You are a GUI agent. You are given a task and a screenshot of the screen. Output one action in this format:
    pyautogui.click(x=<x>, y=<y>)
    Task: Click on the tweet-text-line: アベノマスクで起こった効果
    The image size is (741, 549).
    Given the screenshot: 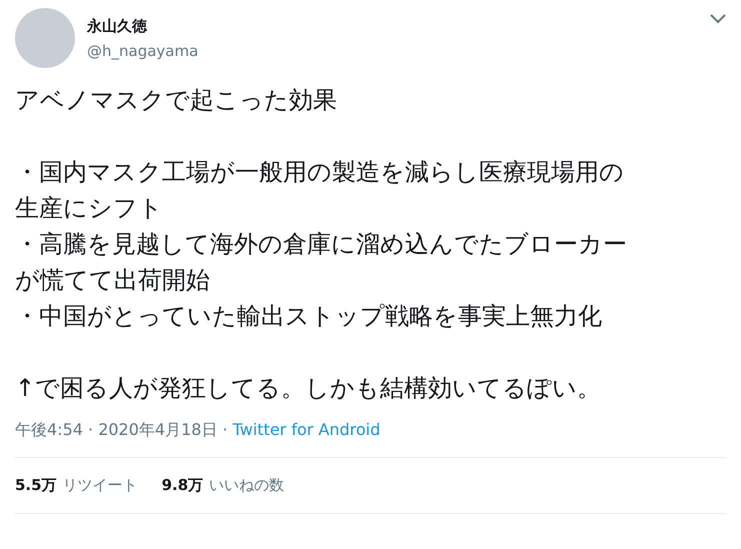 What is the action you would take?
    pyautogui.click(x=176, y=100)
    